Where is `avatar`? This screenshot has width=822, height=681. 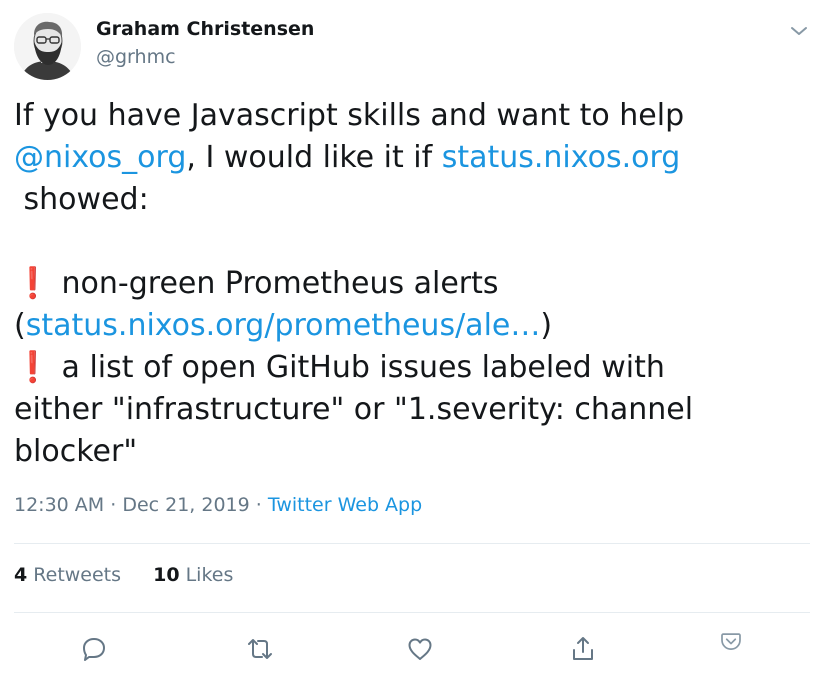
avatar is located at coordinates (47, 46).